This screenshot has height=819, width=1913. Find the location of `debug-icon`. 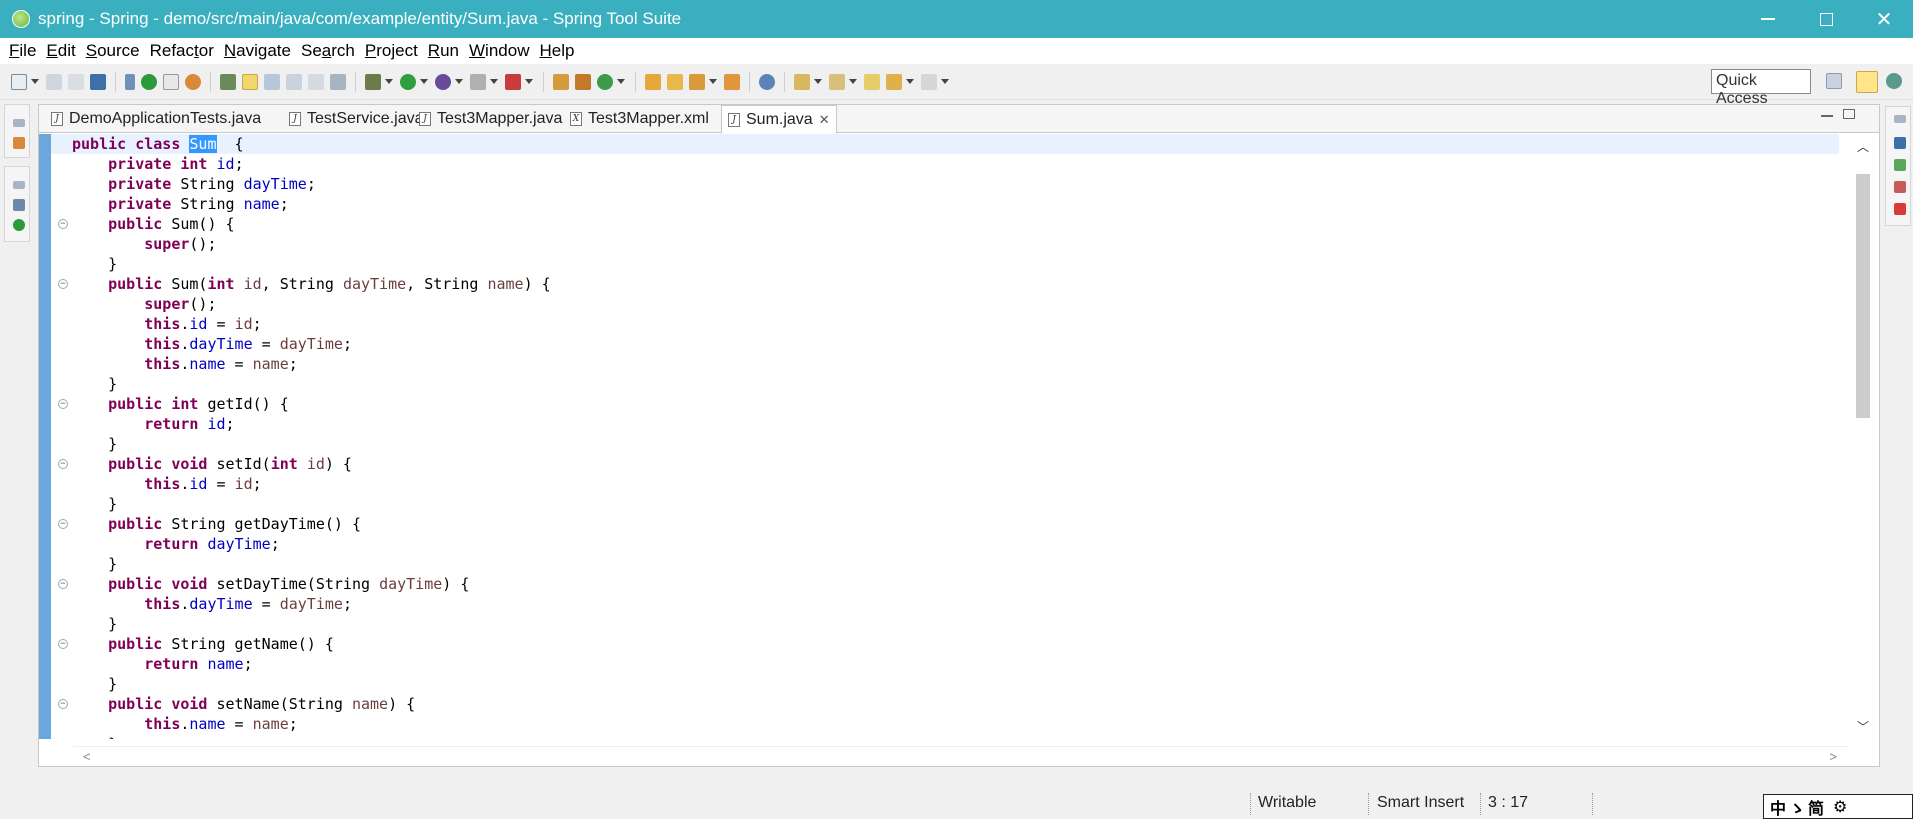

debug-icon is located at coordinates (373, 81).